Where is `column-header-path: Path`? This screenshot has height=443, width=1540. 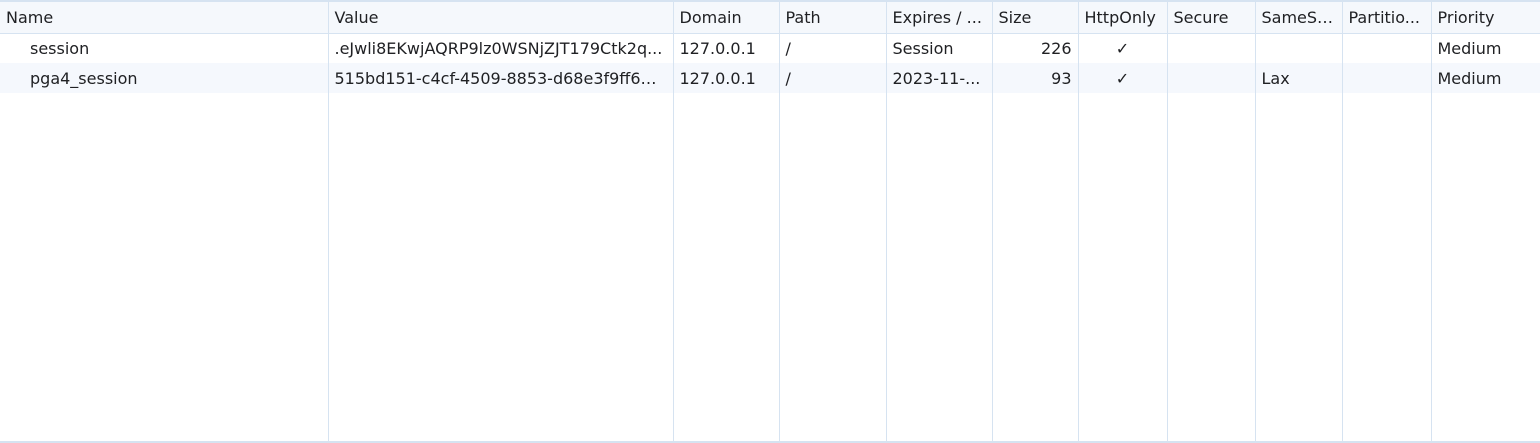
column-header-path: Path is located at coordinates (832, 18).